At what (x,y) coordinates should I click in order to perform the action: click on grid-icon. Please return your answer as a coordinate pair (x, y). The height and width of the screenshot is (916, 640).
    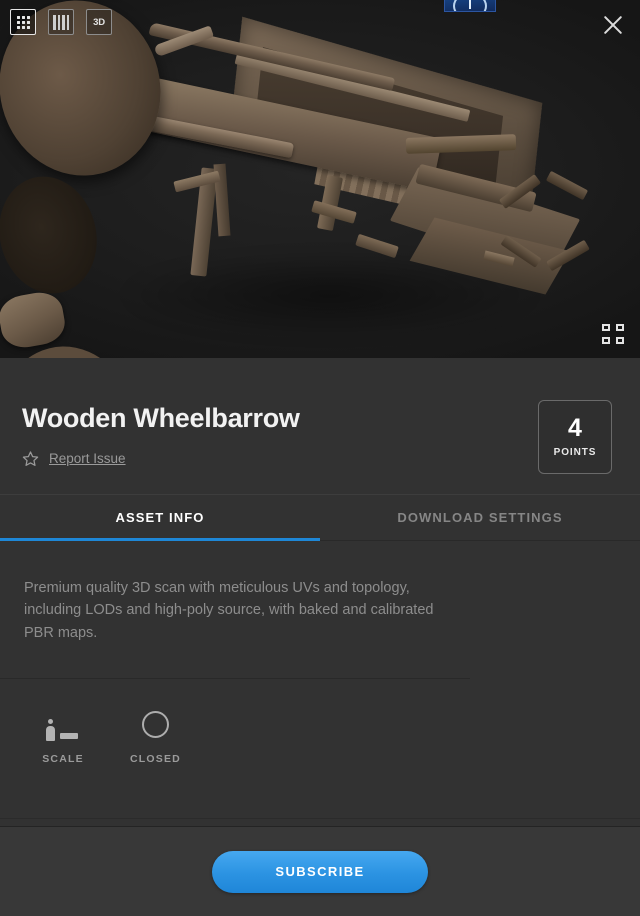
    Looking at the image, I should click on (23, 22).